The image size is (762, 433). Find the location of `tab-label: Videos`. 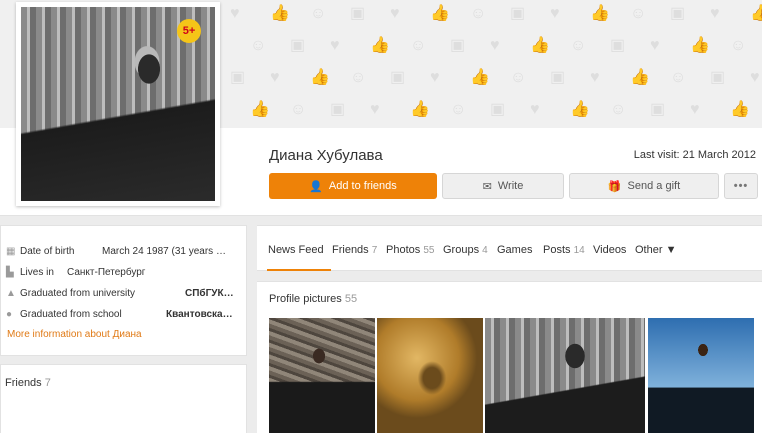

tab-label: Videos is located at coordinates (610, 250).